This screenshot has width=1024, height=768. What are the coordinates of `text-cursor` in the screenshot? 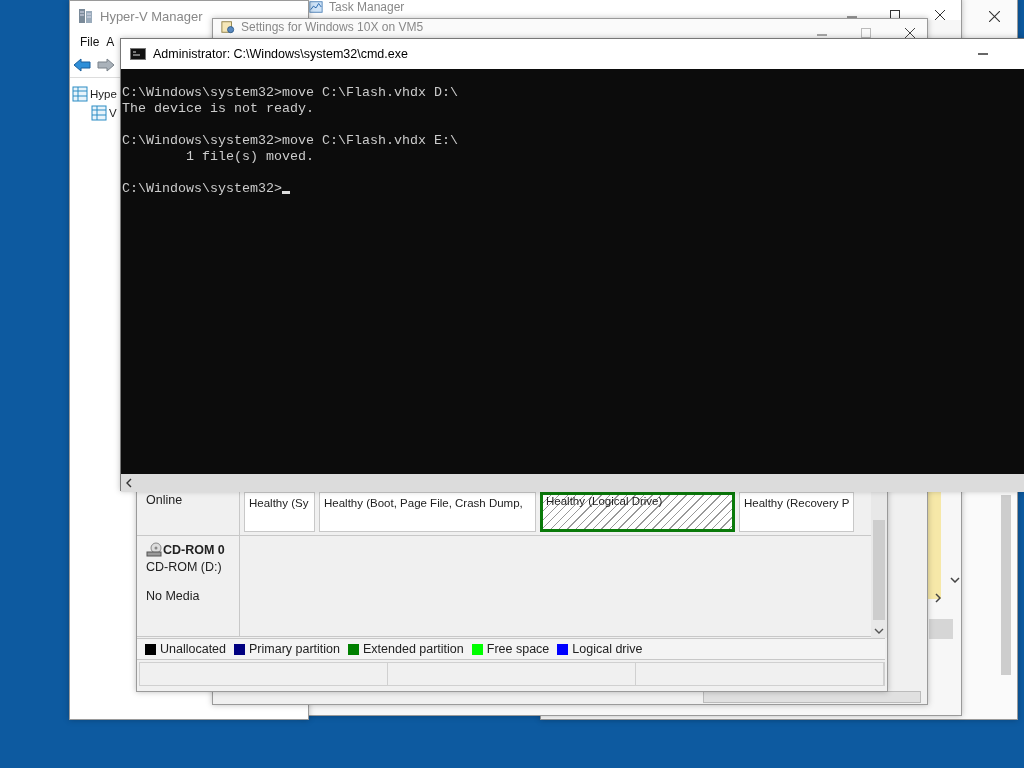 It's located at (285, 192).